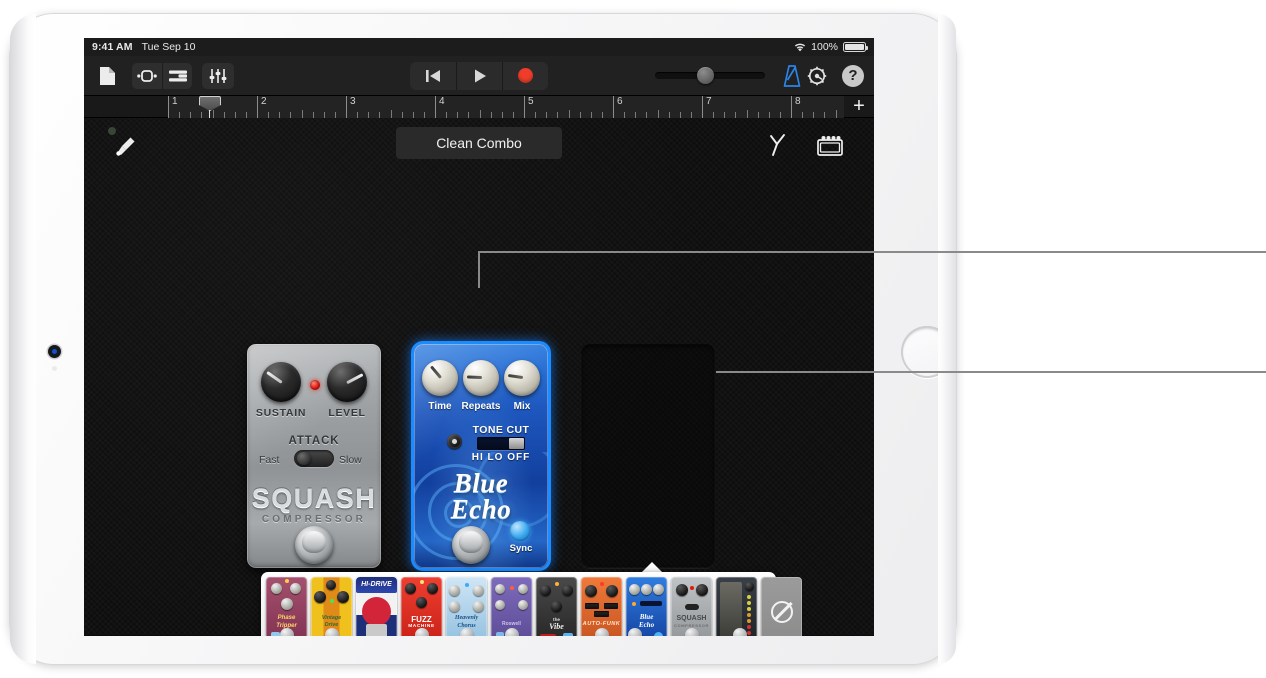 The image size is (1266, 678). I want to click on repeats-knob, so click(481, 378).